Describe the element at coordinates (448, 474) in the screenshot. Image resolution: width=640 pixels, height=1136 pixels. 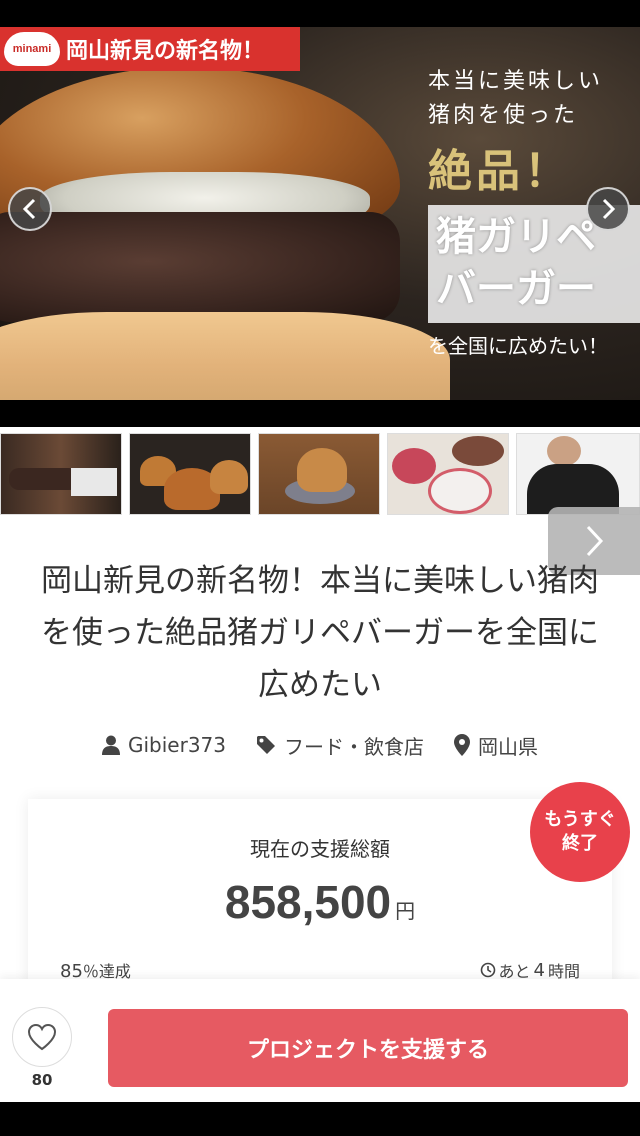
I see `thumb-meat-platters` at that location.